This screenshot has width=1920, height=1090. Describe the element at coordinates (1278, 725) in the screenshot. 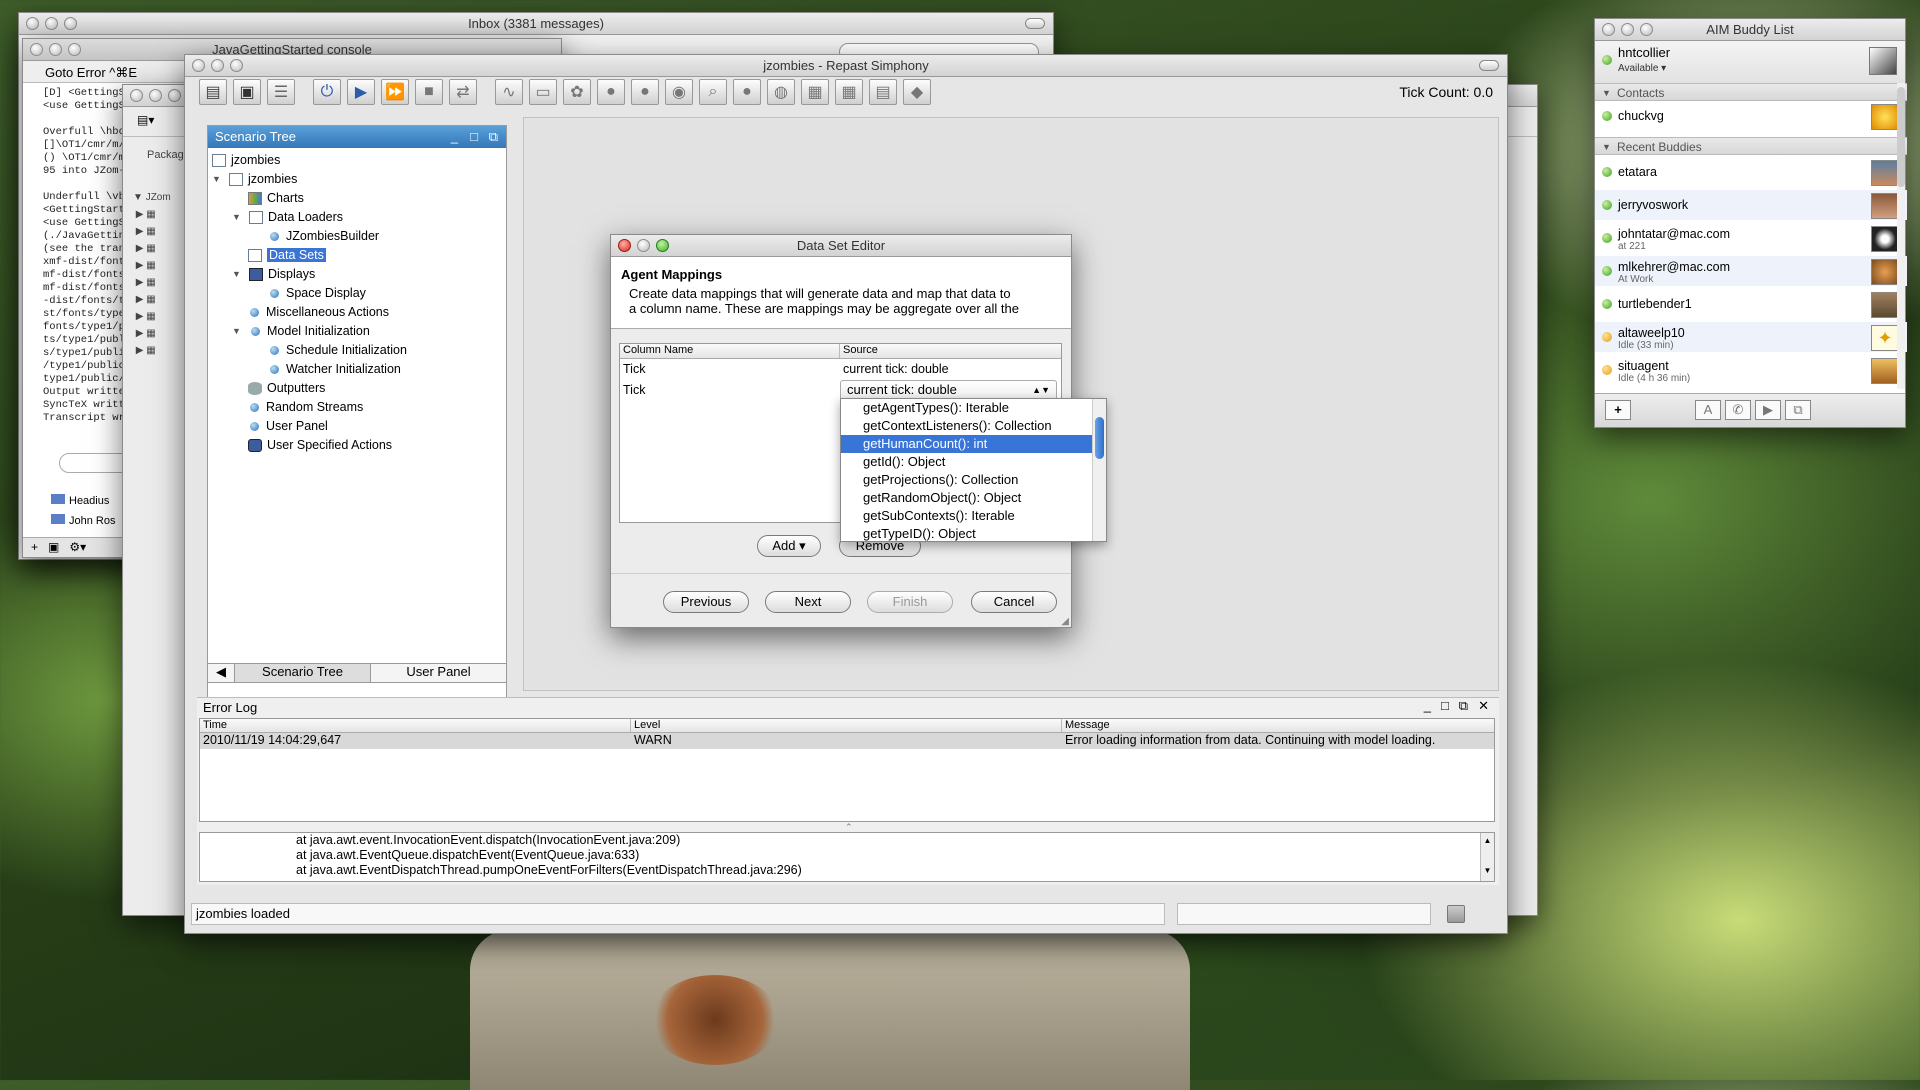

I see `col-message: Message` at that location.